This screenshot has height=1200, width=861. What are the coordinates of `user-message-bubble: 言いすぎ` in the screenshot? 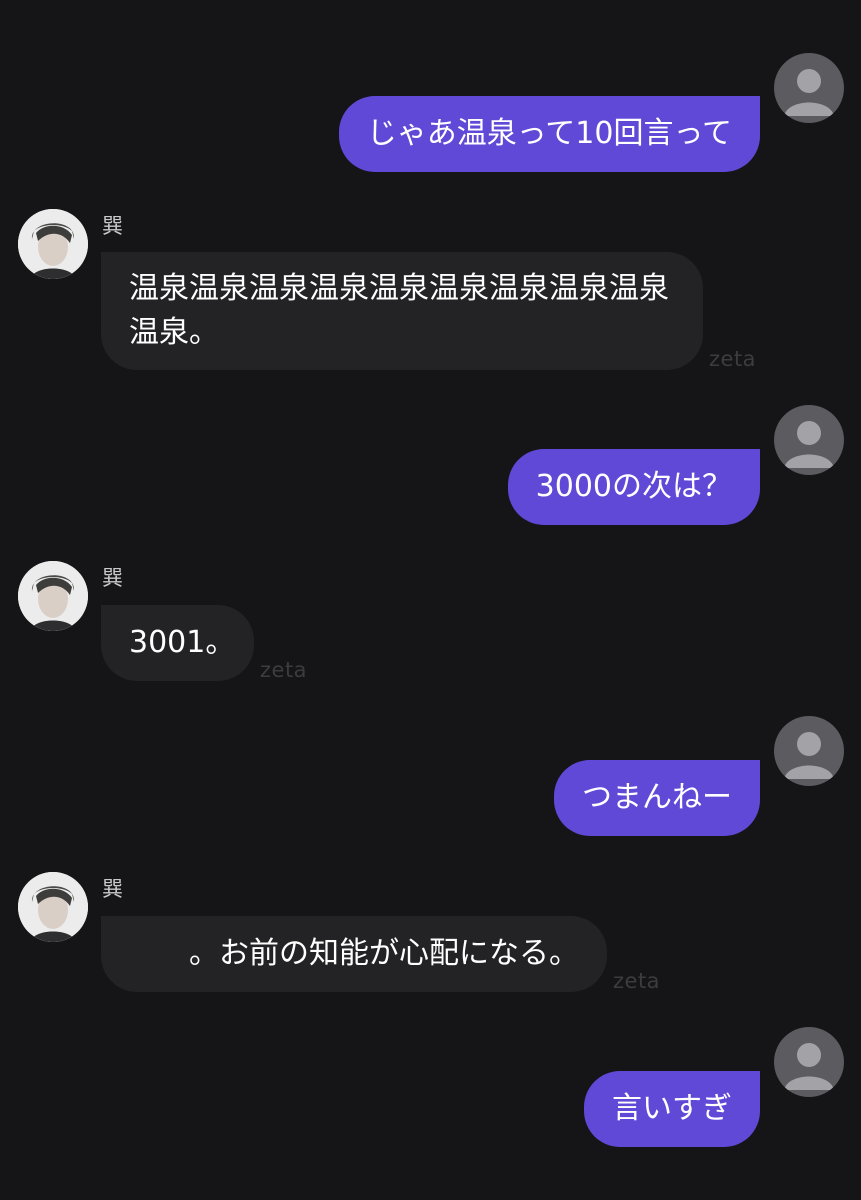 It's located at (672, 1109).